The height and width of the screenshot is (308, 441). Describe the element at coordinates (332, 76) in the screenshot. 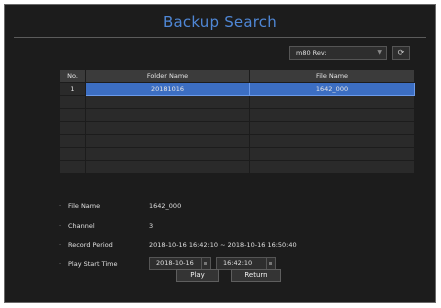

I see `column-header-file-name: File Name` at that location.